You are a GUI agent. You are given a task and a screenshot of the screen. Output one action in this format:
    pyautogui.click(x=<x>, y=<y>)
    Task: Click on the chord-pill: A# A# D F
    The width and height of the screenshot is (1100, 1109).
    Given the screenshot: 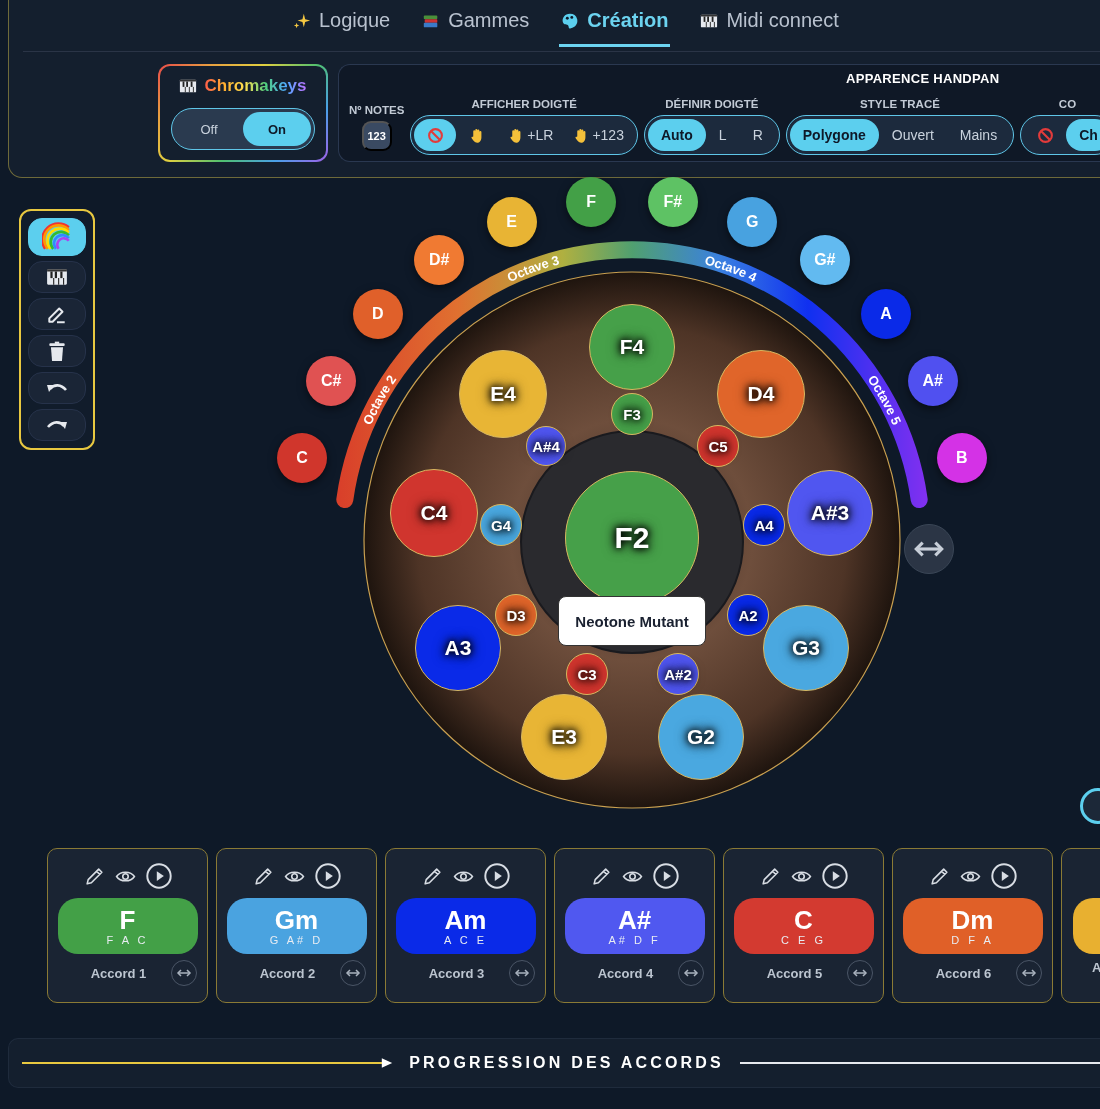 What is the action you would take?
    pyautogui.click(x=634, y=926)
    